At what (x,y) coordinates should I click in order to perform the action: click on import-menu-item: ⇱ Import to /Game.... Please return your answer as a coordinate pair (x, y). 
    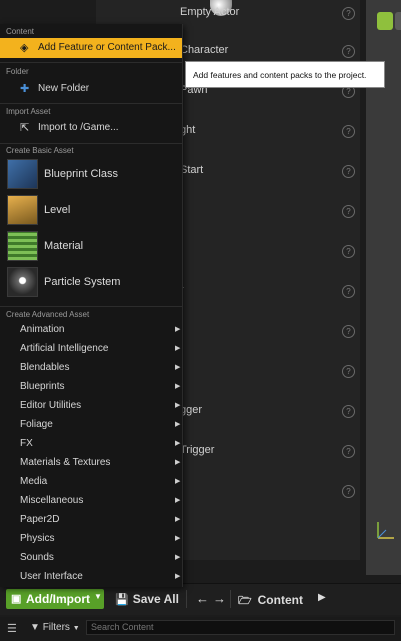
    Looking at the image, I should click on (91, 128).